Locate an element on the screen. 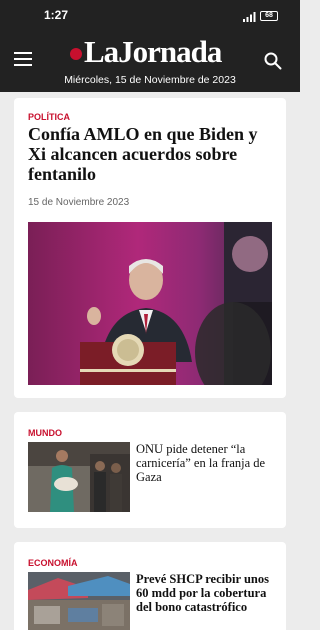 The height and width of the screenshot is (630, 320). article-date: 15 de Noviembre 2023 is located at coordinates (79, 202).